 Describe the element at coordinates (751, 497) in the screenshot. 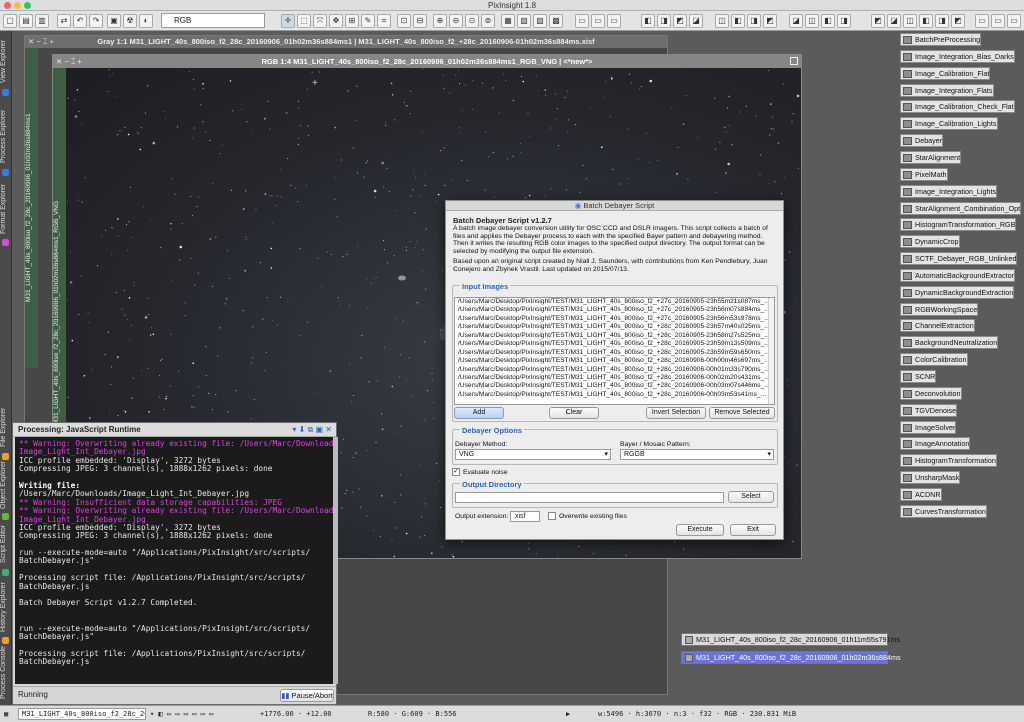

I see `select-directory-button: Select` at that location.